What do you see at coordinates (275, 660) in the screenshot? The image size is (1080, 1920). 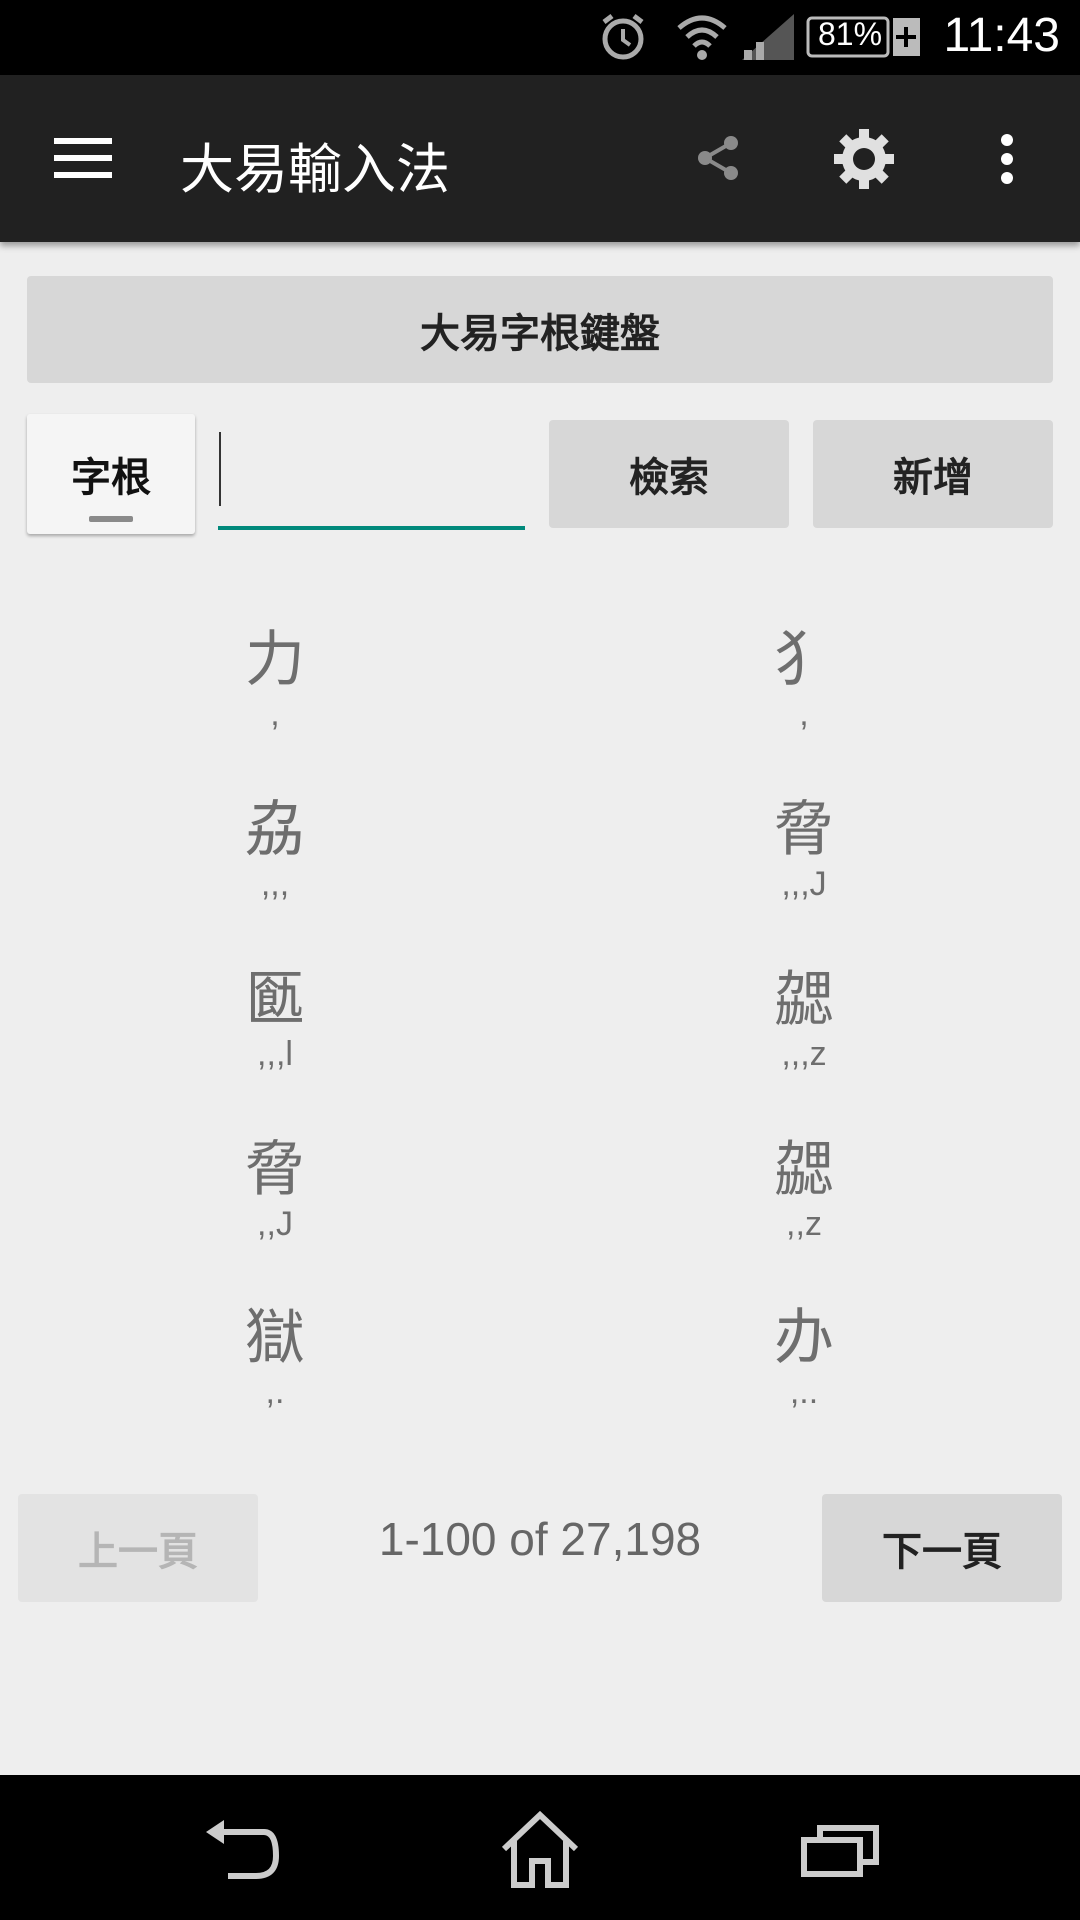 I see `result-char: 力` at bounding box center [275, 660].